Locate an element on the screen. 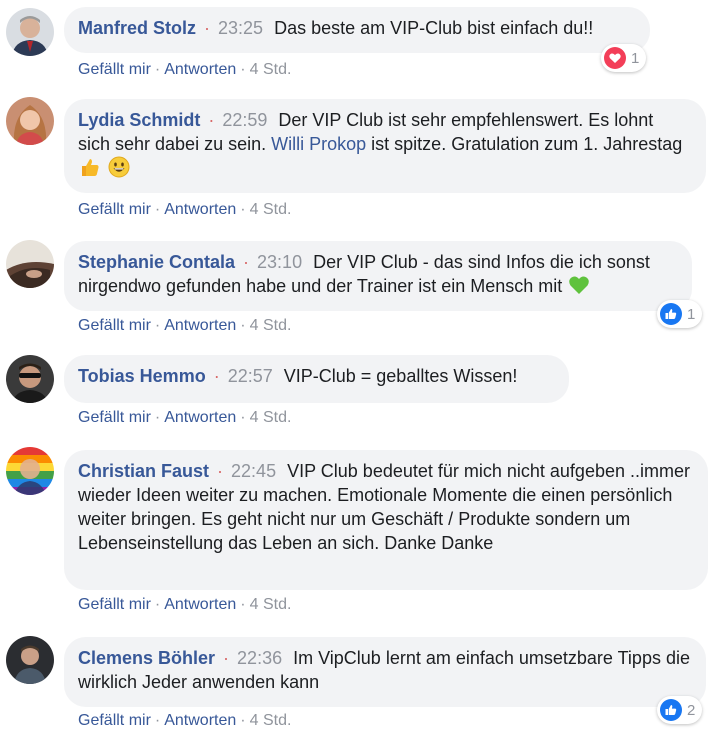  comment-time: 22:45 is located at coordinates (253, 471).